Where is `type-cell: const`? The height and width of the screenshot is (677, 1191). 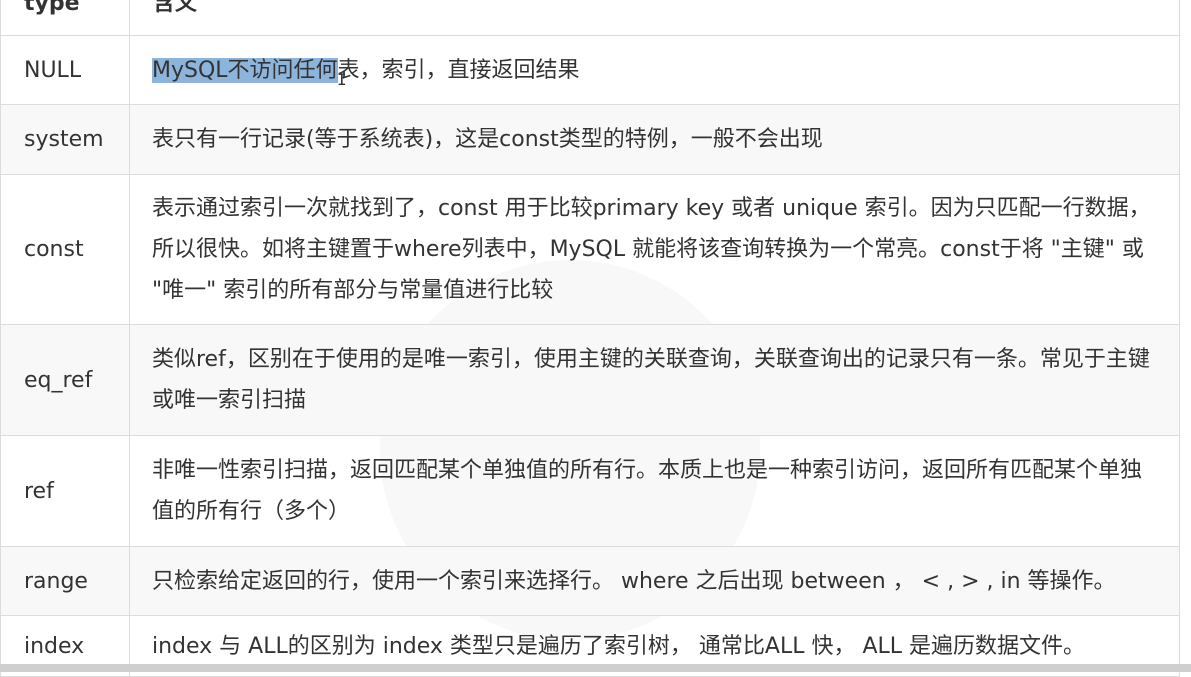
type-cell: const is located at coordinates (65, 249).